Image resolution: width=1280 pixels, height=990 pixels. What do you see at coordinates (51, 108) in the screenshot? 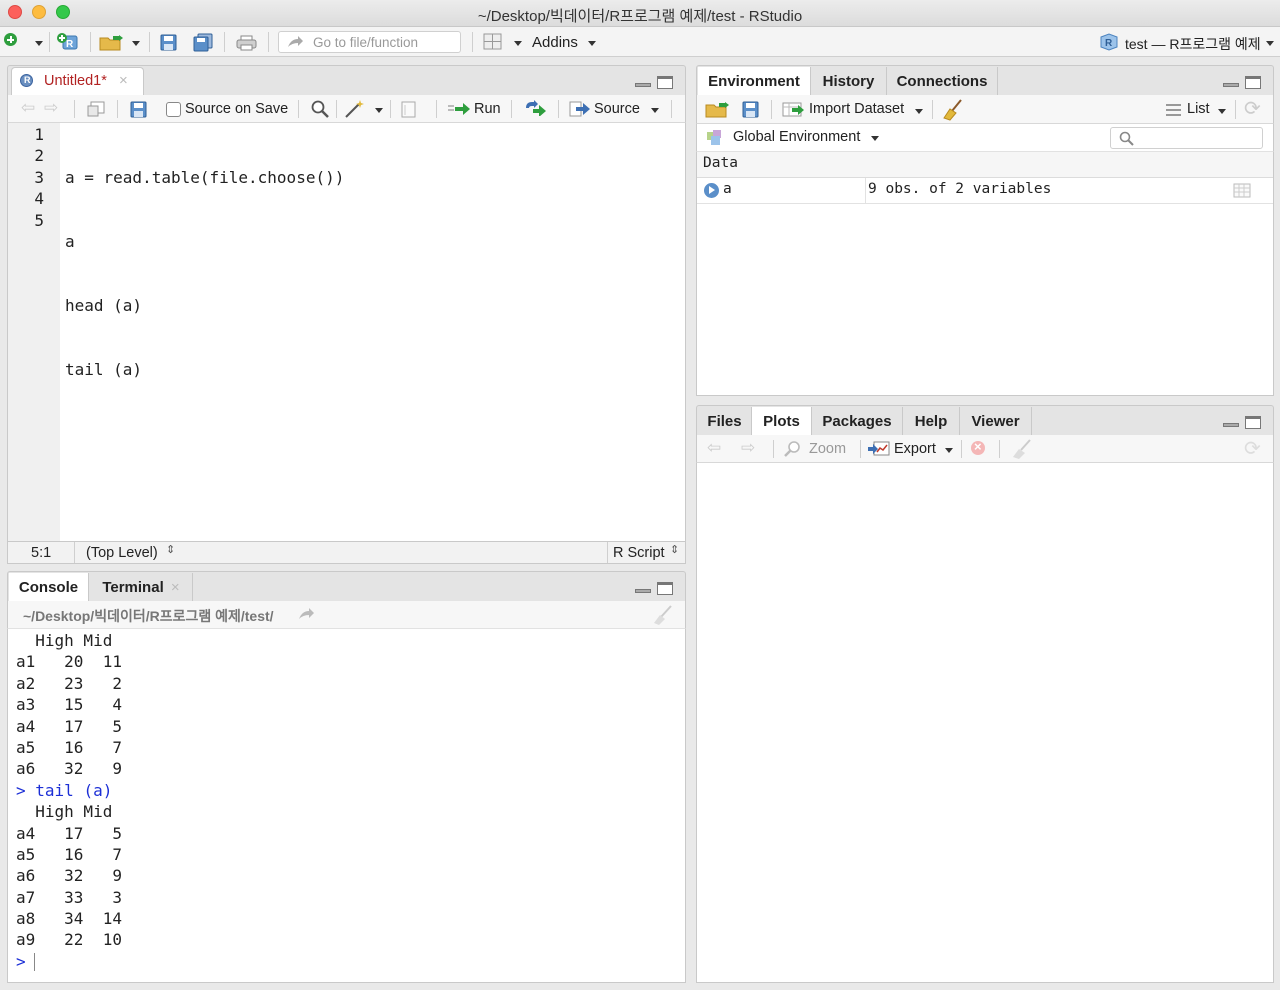
I see `forward-arrow-icon: ⇨` at bounding box center [51, 108].